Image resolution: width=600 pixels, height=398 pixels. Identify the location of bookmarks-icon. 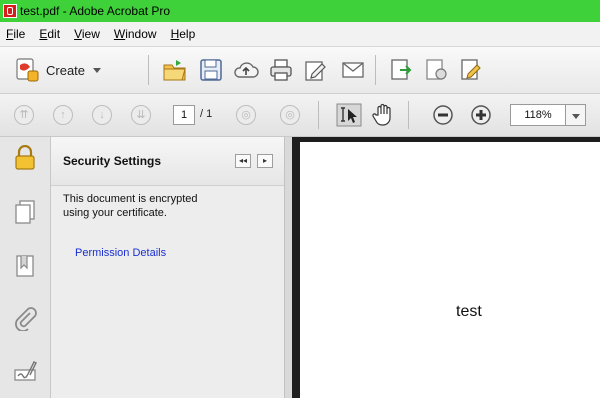
(25, 266).